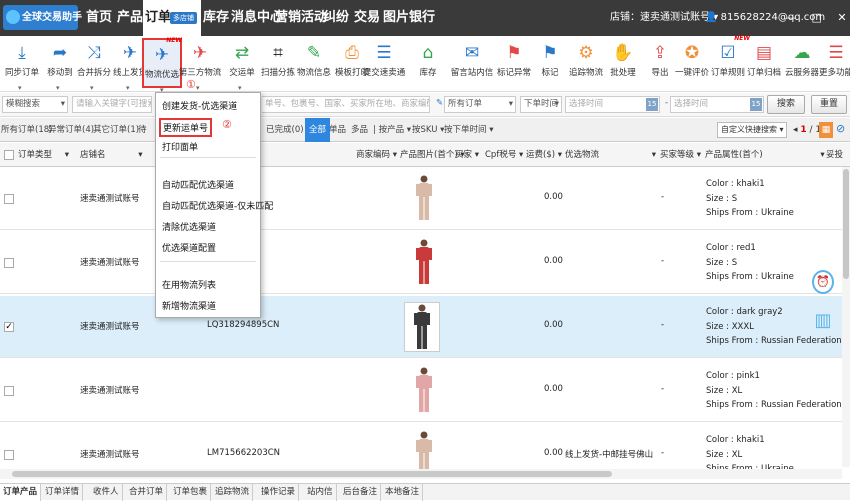 Image resolution: width=850 pixels, height=501 pixels. I want to click on toolbar-batch-button: ✋ 批处理, so click(623, 63).